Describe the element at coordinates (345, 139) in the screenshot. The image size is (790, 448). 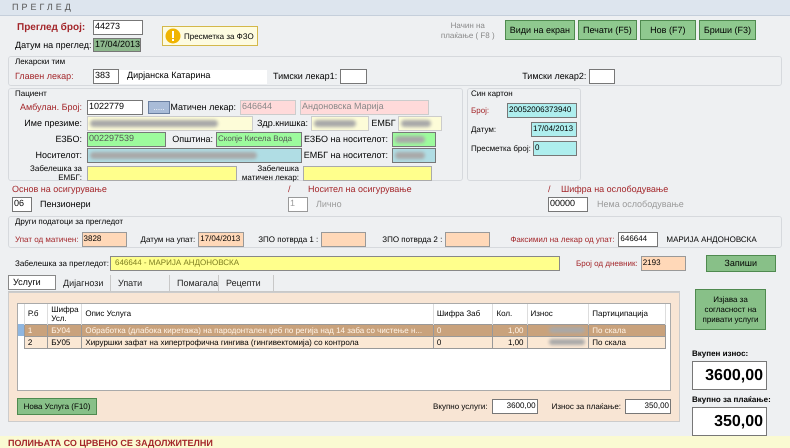
I see `field-label: ЕЗБО на носителот:` at that location.